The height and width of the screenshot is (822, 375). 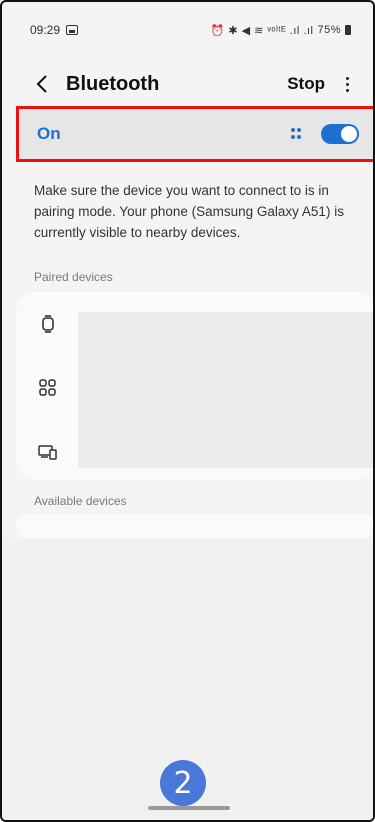 I want to click on bluetooth-master-switch-row: On, so click(x=194, y=134).